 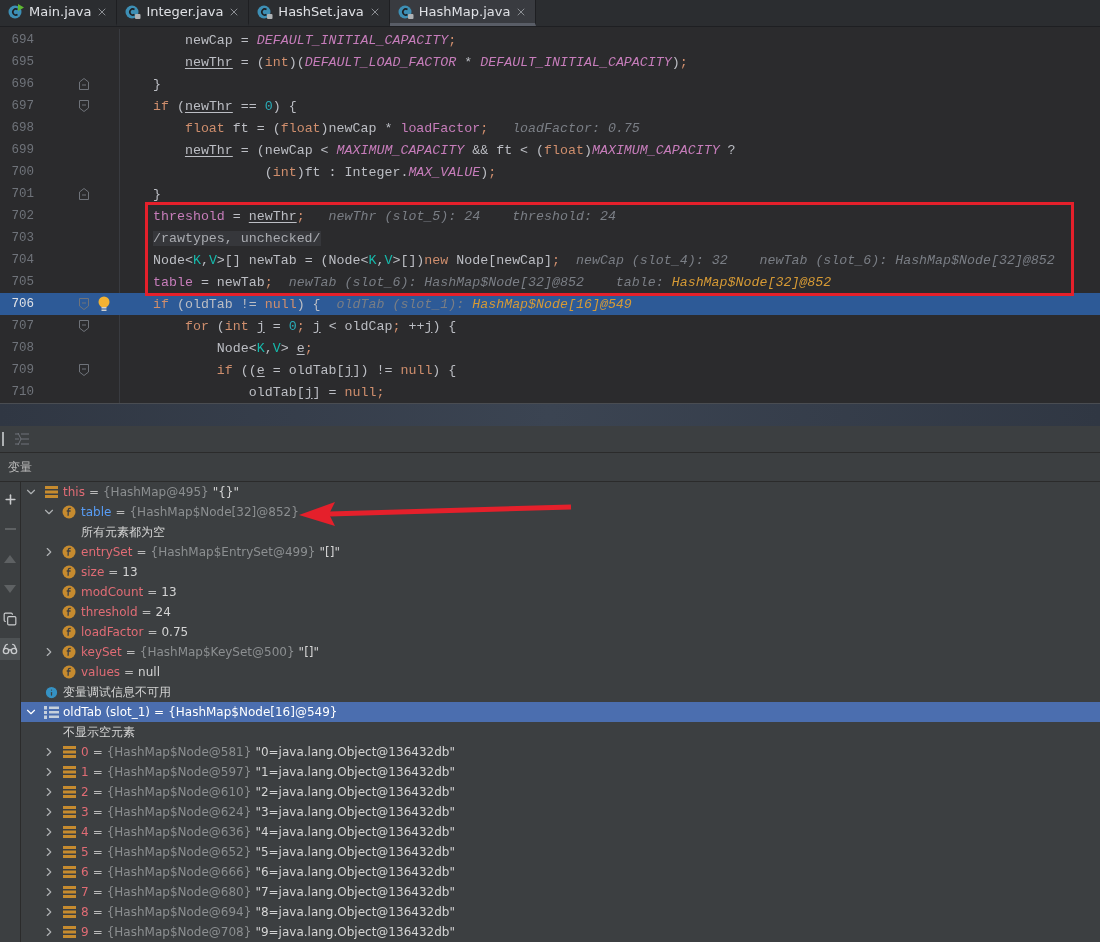 What do you see at coordinates (85, 752) in the screenshot?
I see `variable-name: 0` at bounding box center [85, 752].